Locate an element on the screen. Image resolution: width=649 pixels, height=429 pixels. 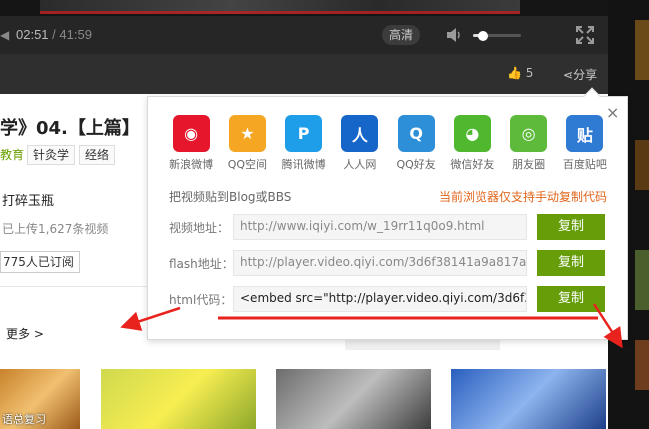
video-url-field: http://www.iqiyi.com/w_19rr11q0o9.html is located at coordinates (380, 227).